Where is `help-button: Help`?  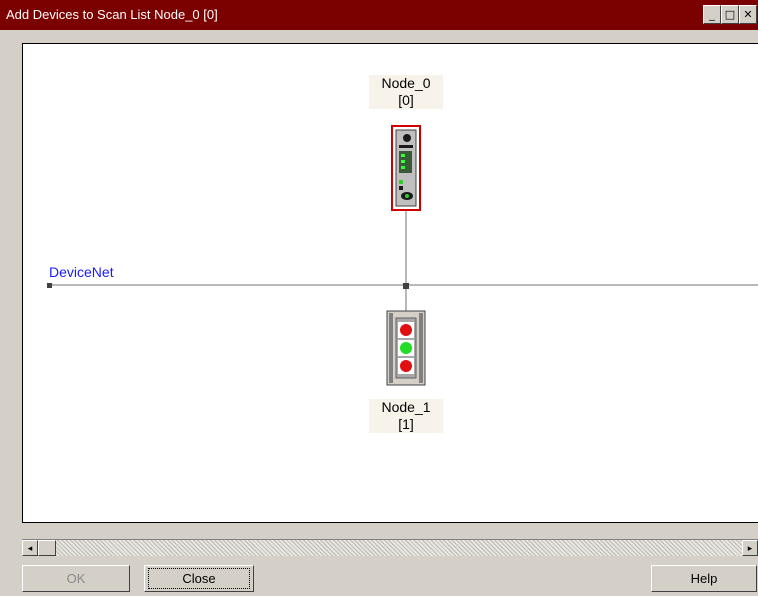 help-button: Help is located at coordinates (704, 578).